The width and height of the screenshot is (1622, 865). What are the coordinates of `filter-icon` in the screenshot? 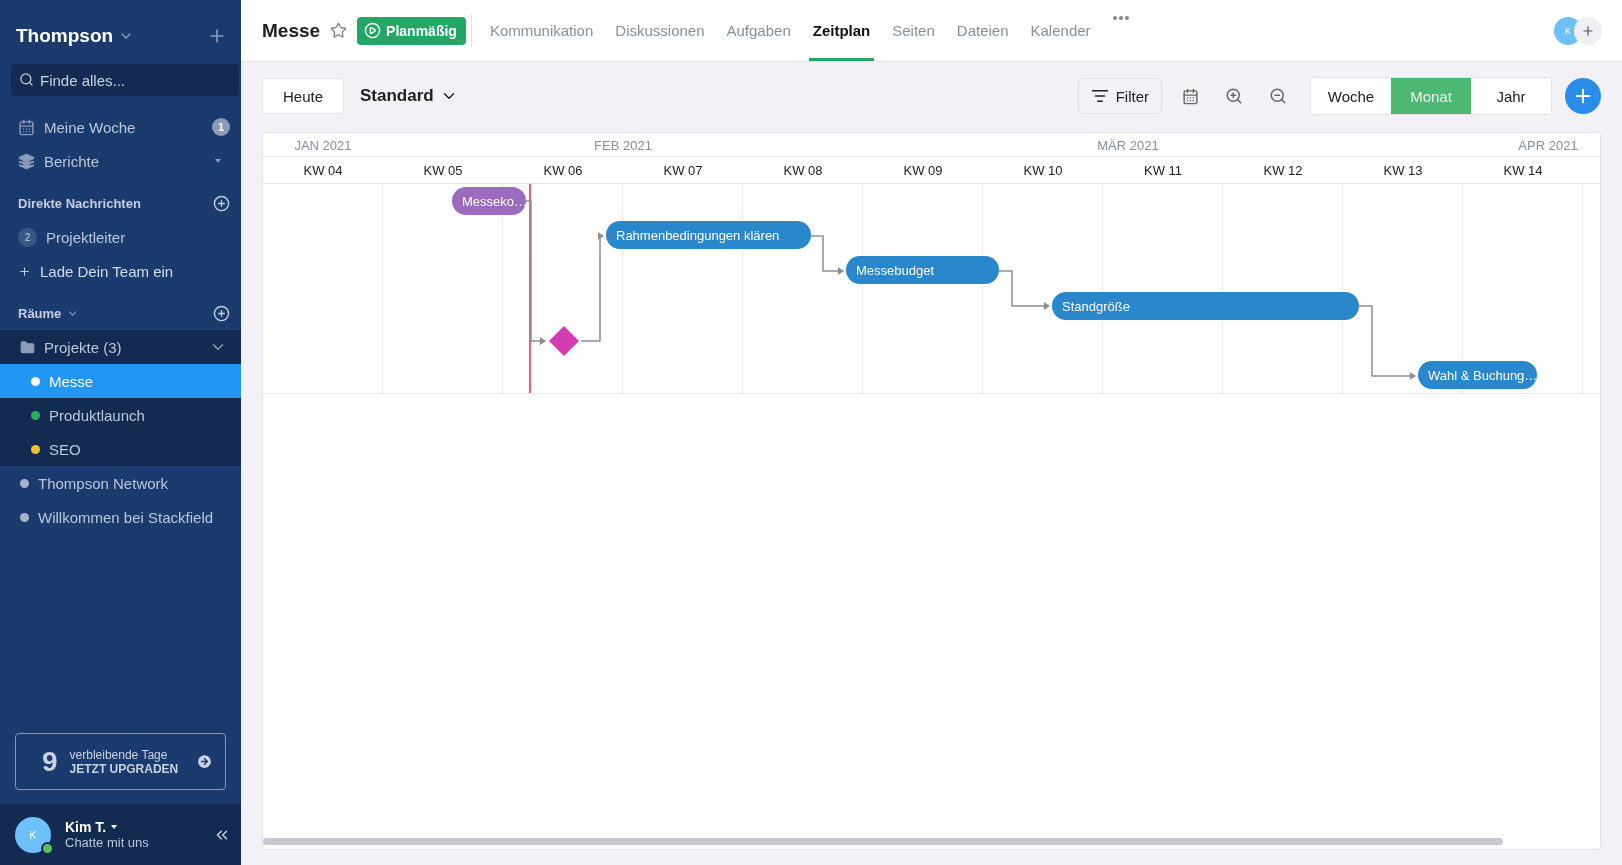 It's located at (1099, 96).